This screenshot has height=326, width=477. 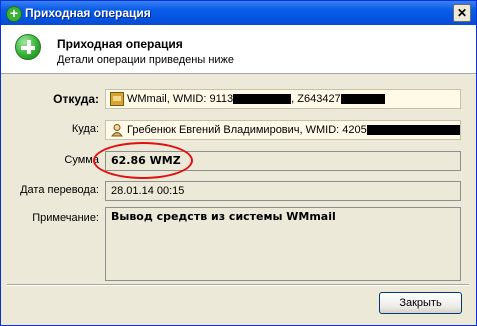 I want to click on person-icon, so click(x=117, y=130).